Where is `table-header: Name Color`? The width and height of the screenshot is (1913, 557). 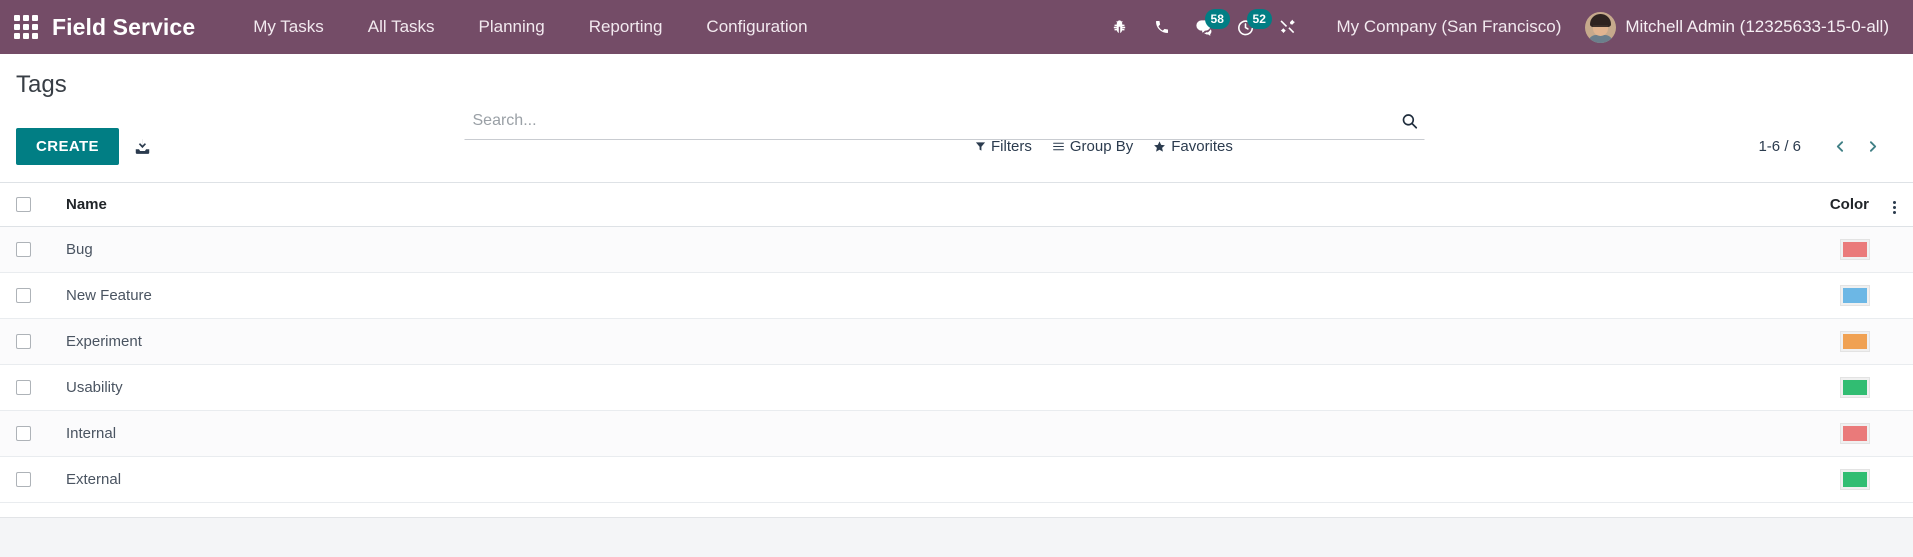
table-header: Name Color is located at coordinates (956, 205).